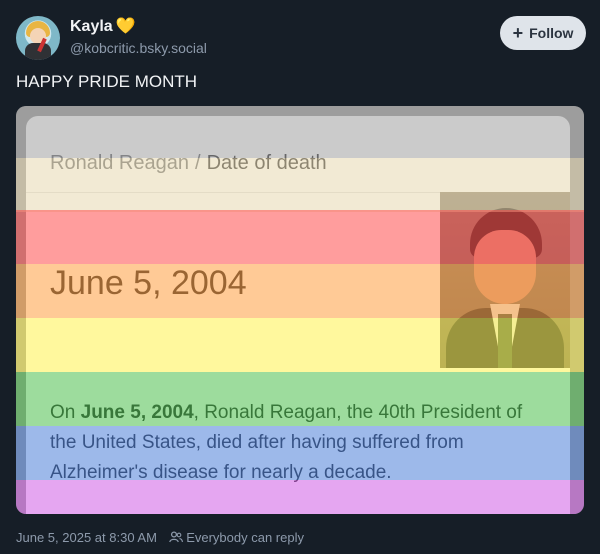 This screenshot has height=554, width=600. I want to click on breadcrumb: Ronald Reagan / Date of death, so click(188, 163).